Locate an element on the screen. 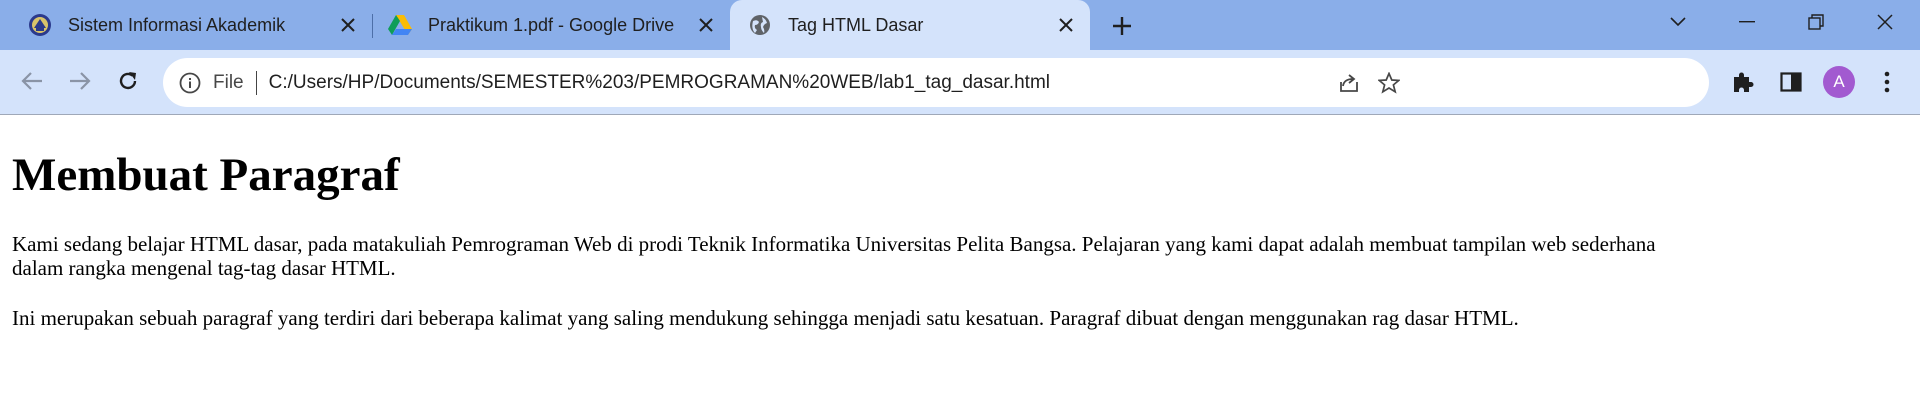 The width and height of the screenshot is (1920, 420). extensions-button is located at coordinates (1743, 82).